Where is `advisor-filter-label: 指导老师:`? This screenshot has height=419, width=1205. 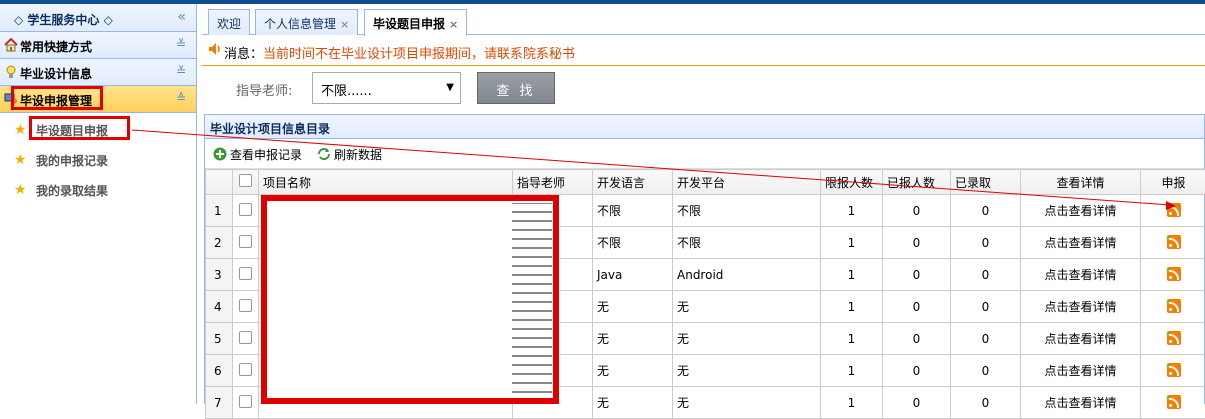 advisor-filter-label: 指导老师: is located at coordinates (264, 89).